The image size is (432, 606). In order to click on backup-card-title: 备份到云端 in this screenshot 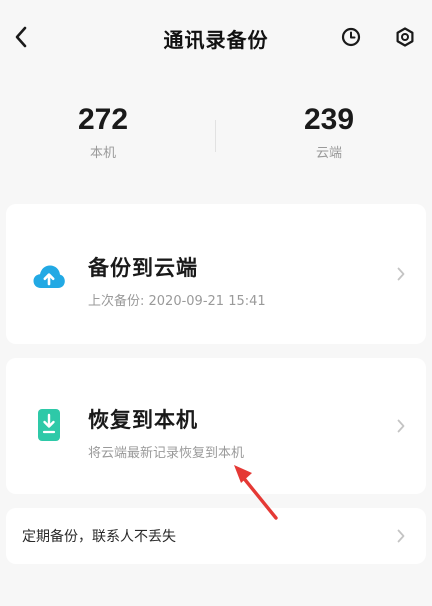, I will do `click(143, 268)`.